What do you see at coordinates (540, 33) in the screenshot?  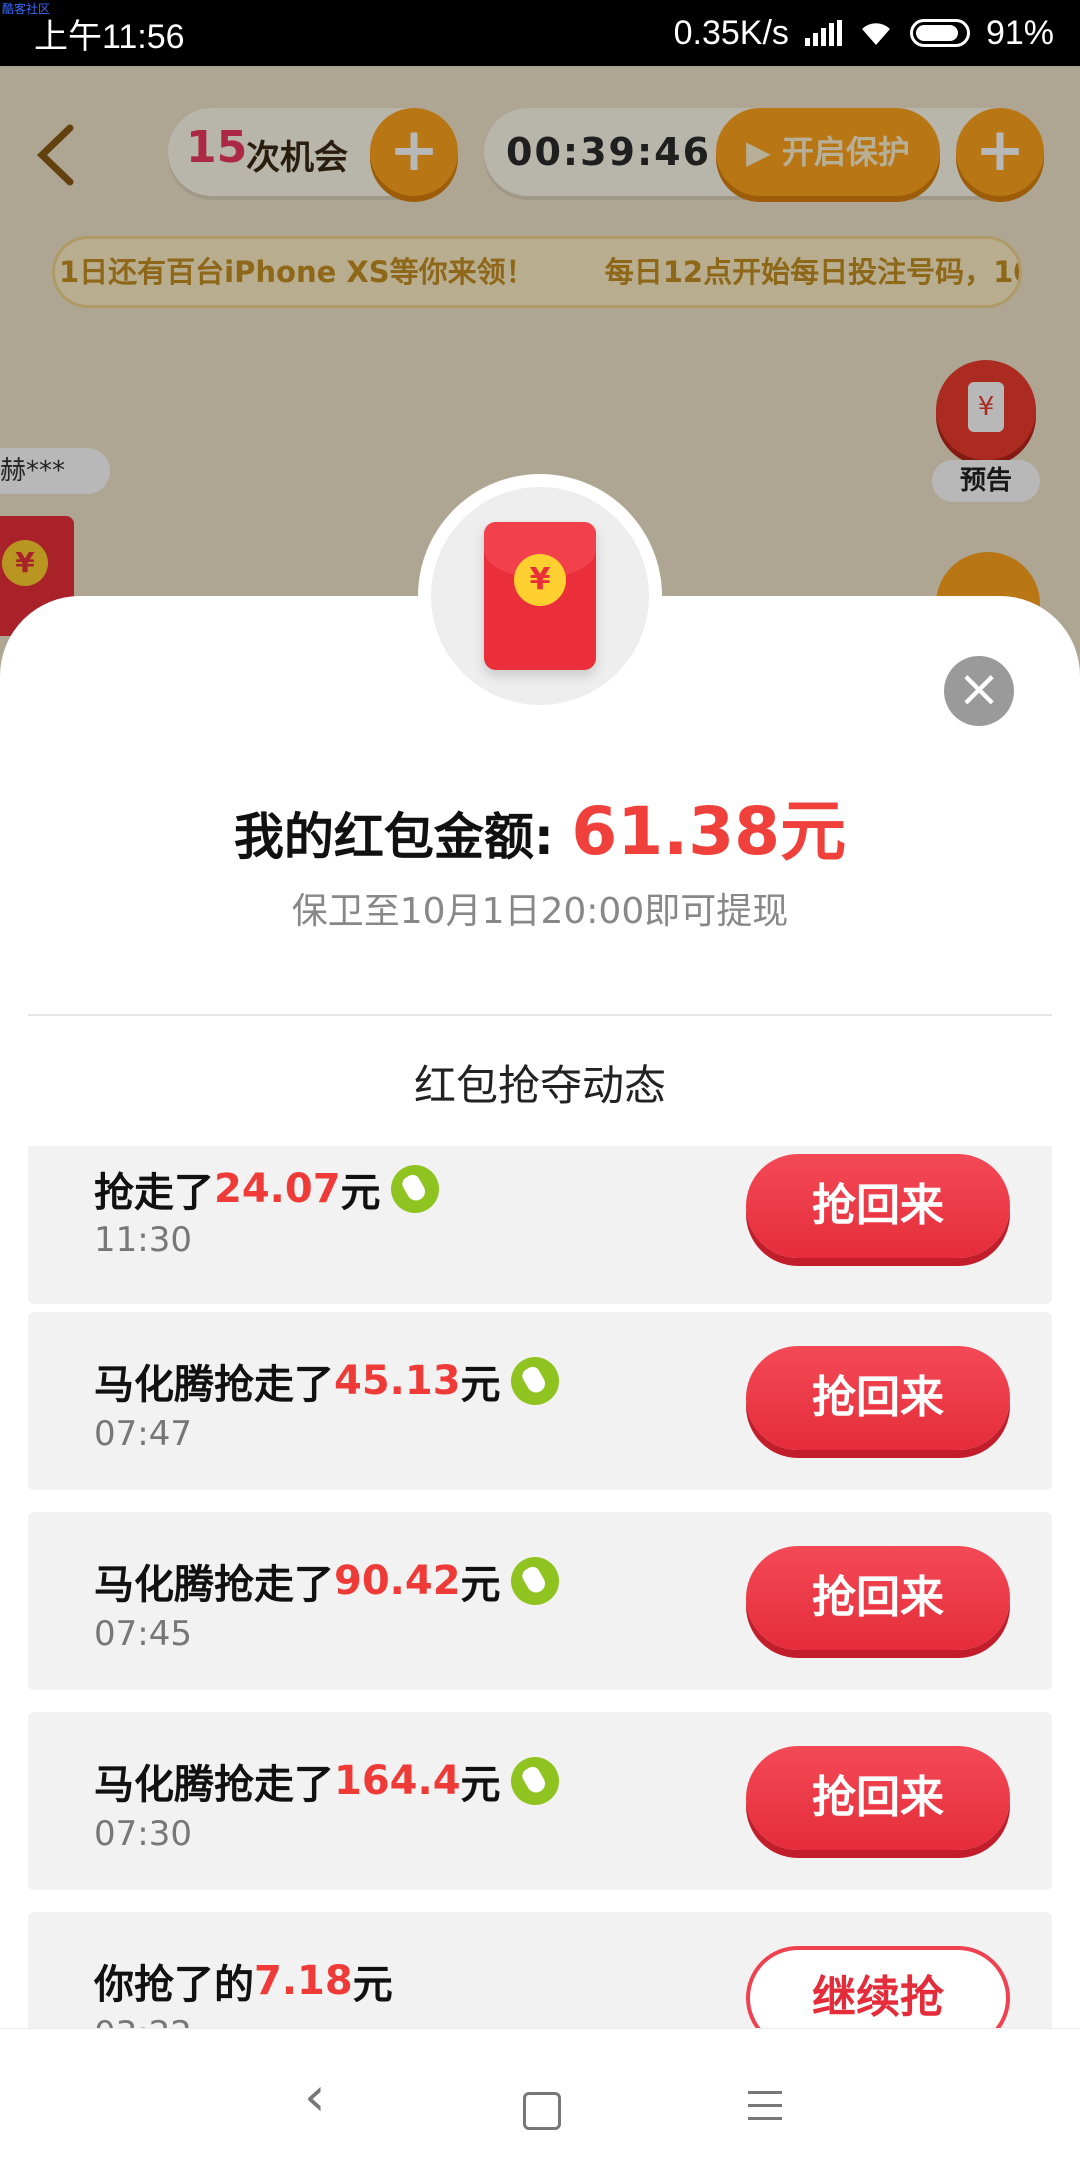 I see `status-bar: 酷客社区 上午11:56 0.35K/s 91%` at bounding box center [540, 33].